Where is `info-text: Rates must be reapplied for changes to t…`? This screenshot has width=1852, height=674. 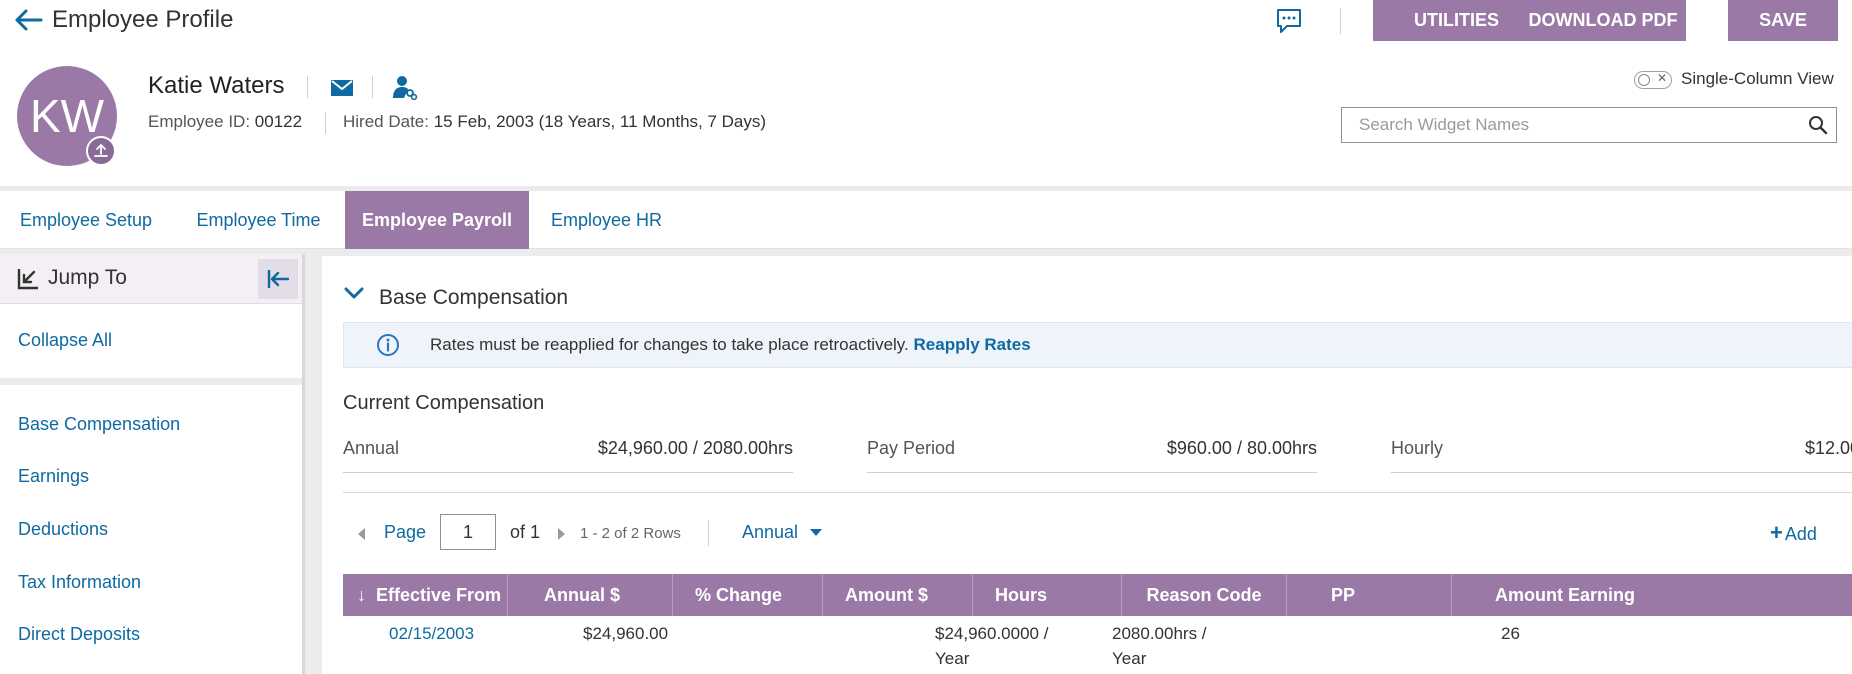
info-text: Rates must be reapplied for changes to t… is located at coordinates (669, 344).